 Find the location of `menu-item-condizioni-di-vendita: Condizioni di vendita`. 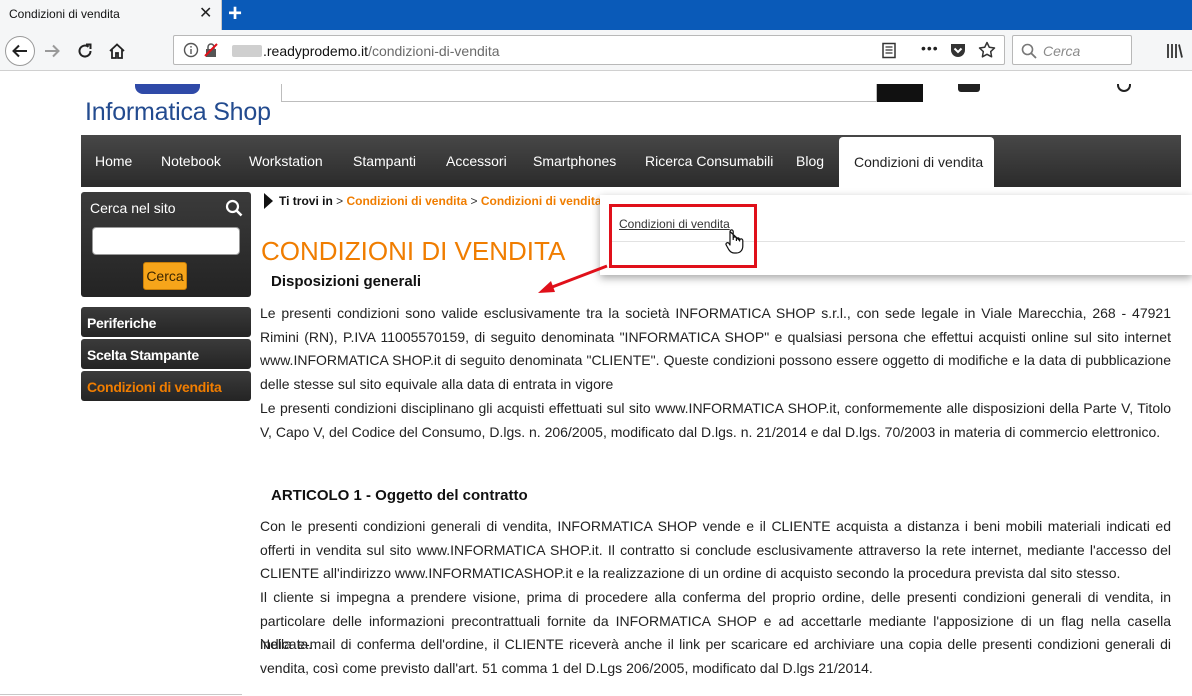

menu-item-condizioni-di-vendita: Condizioni di vendita is located at coordinates (916, 162).